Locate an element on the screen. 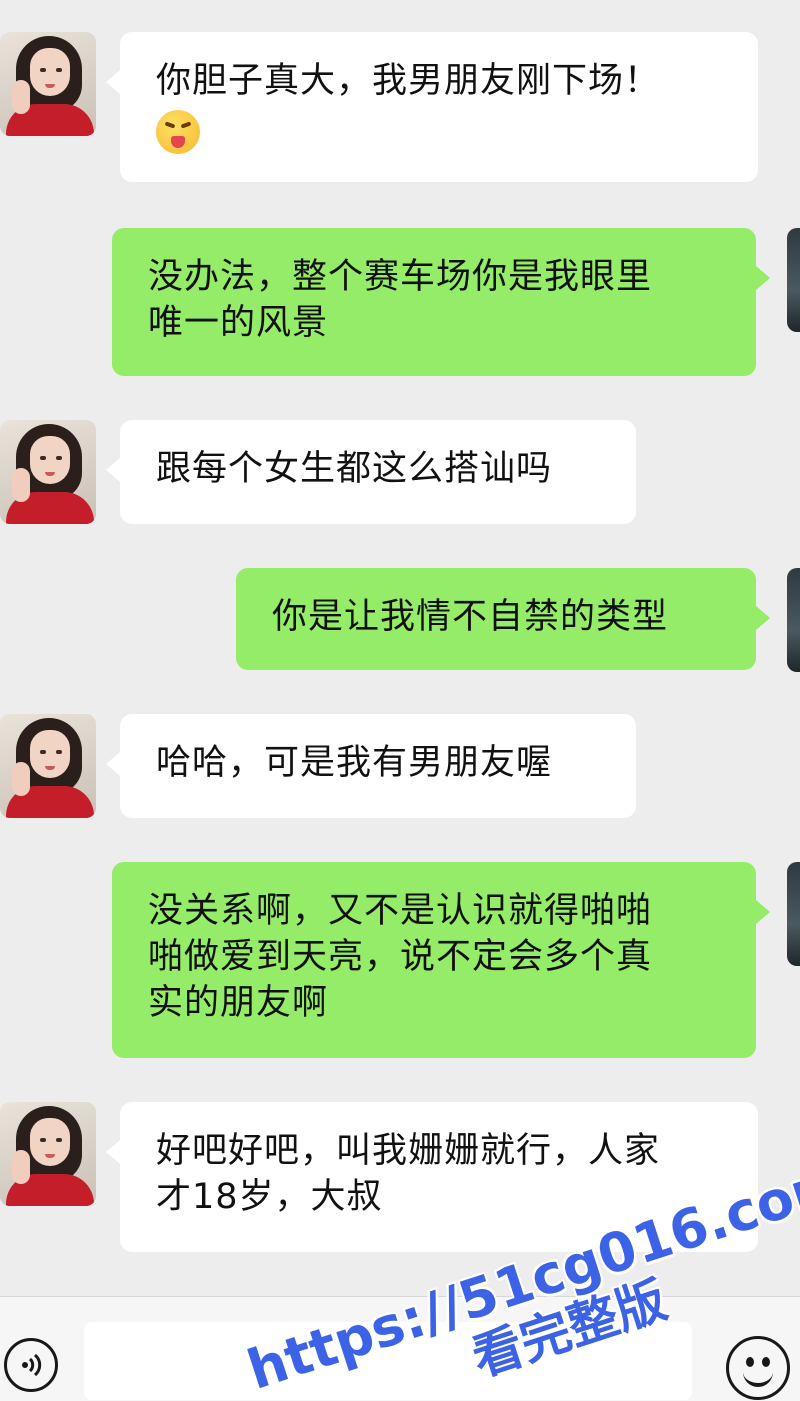  message-text-line: 实的朋友啊 is located at coordinates (238, 1003).